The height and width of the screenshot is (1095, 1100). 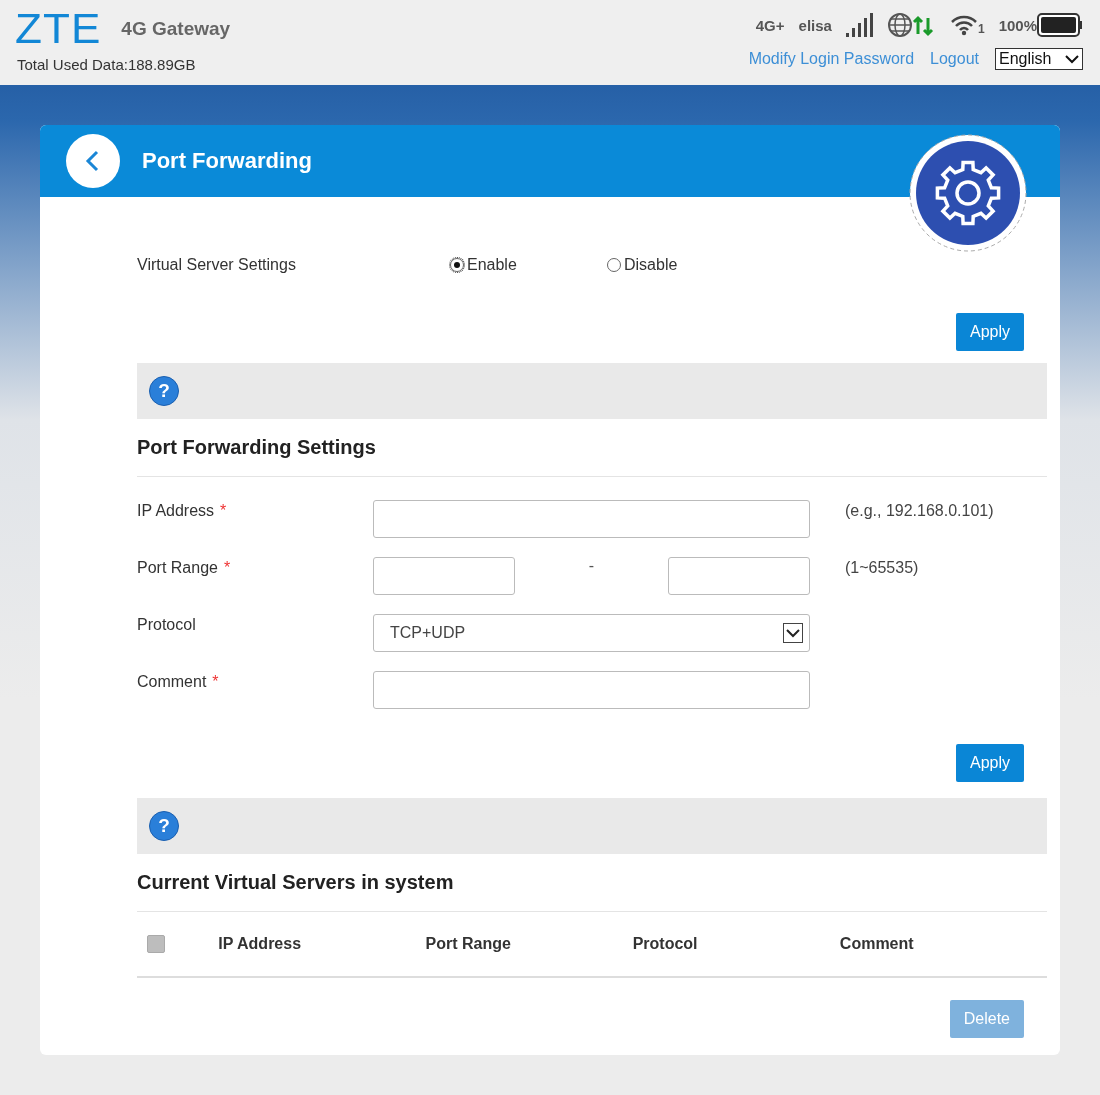 What do you see at coordinates (981, 29) in the screenshot?
I see `wifi-client-count: 1` at bounding box center [981, 29].